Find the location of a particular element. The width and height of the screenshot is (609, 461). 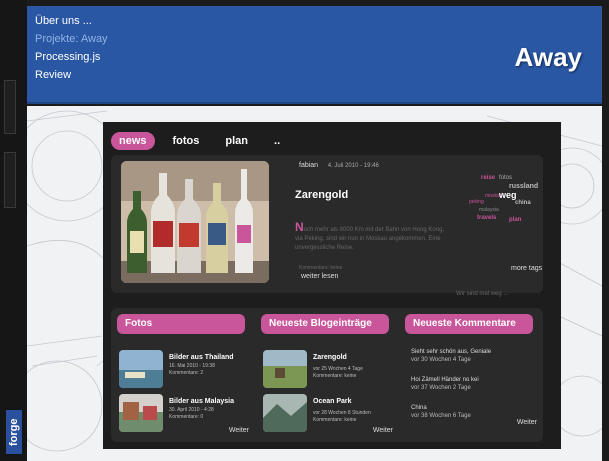

comment-ago: vor 37 Wochen 2 Tage is located at coordinates (441, 388).